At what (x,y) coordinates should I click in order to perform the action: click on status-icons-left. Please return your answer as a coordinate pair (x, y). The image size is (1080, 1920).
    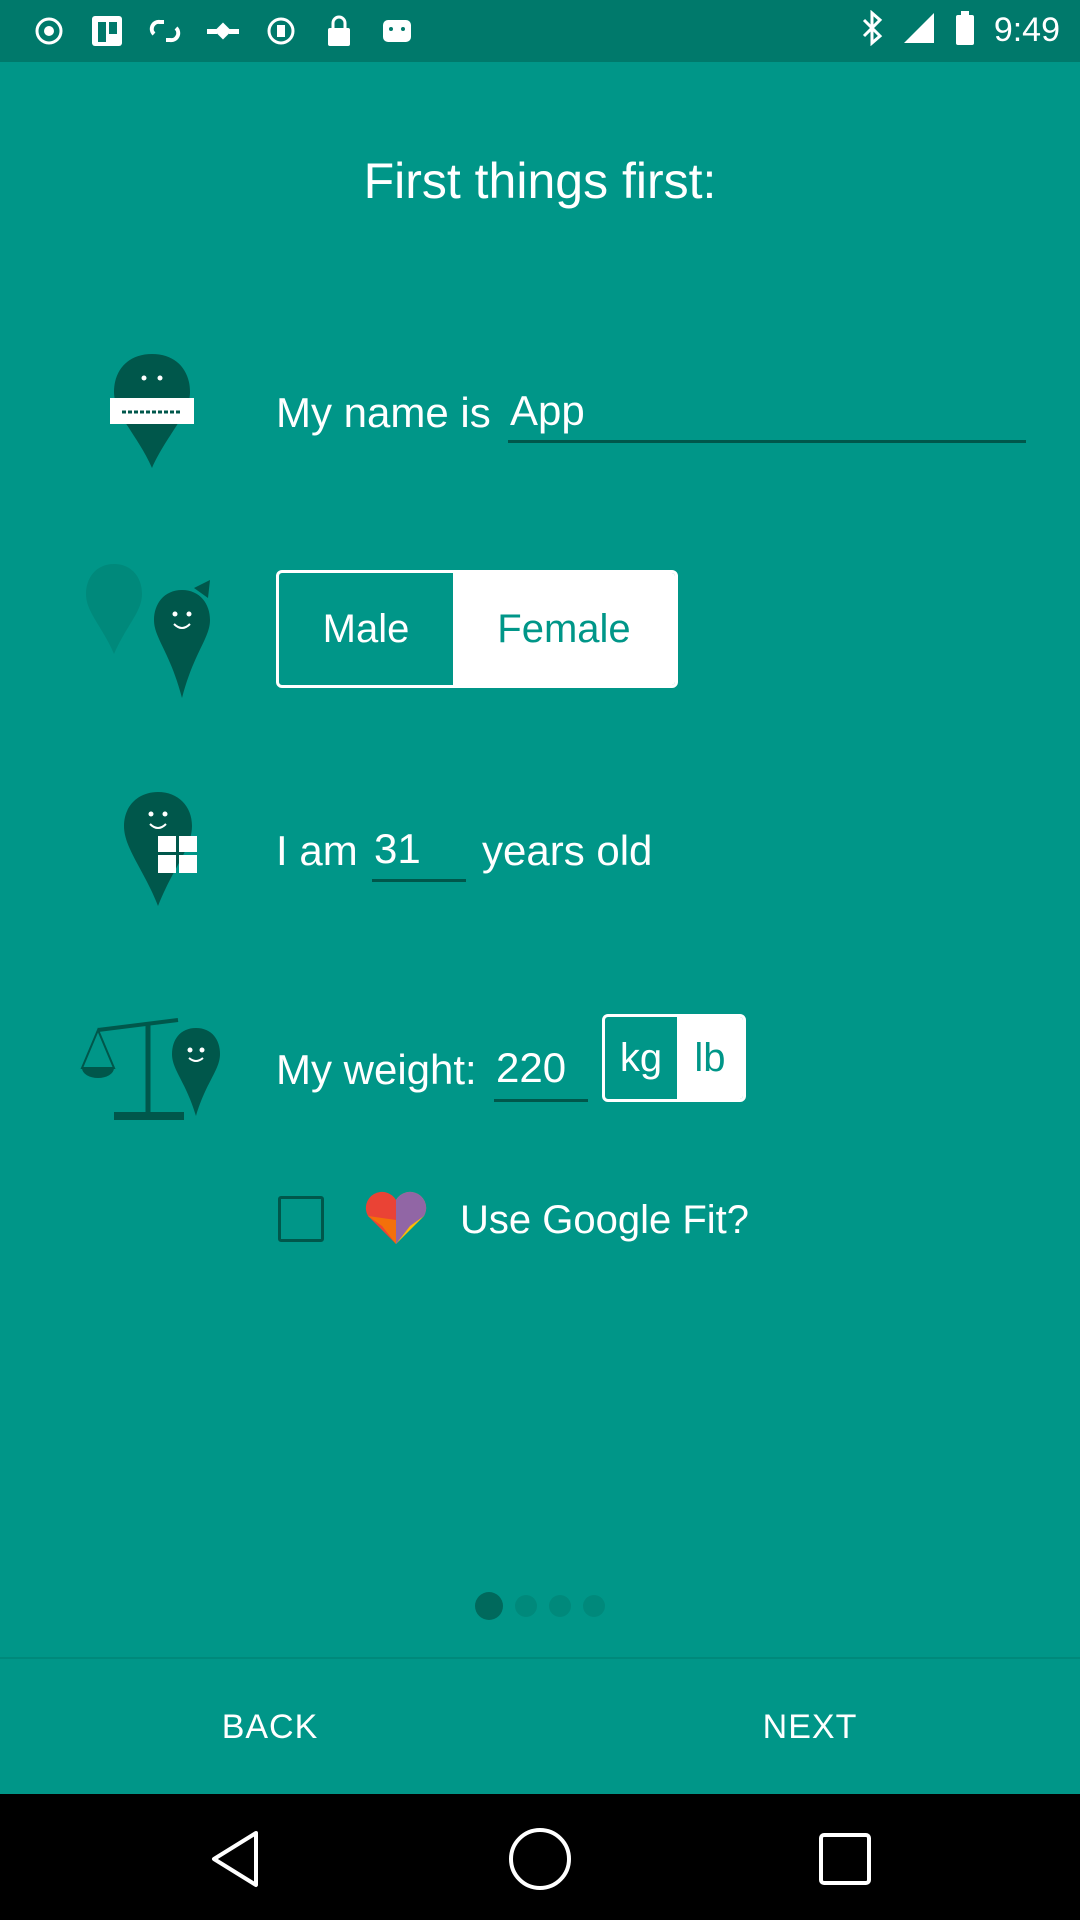
    Looking at the image, I should click on (223, 31).